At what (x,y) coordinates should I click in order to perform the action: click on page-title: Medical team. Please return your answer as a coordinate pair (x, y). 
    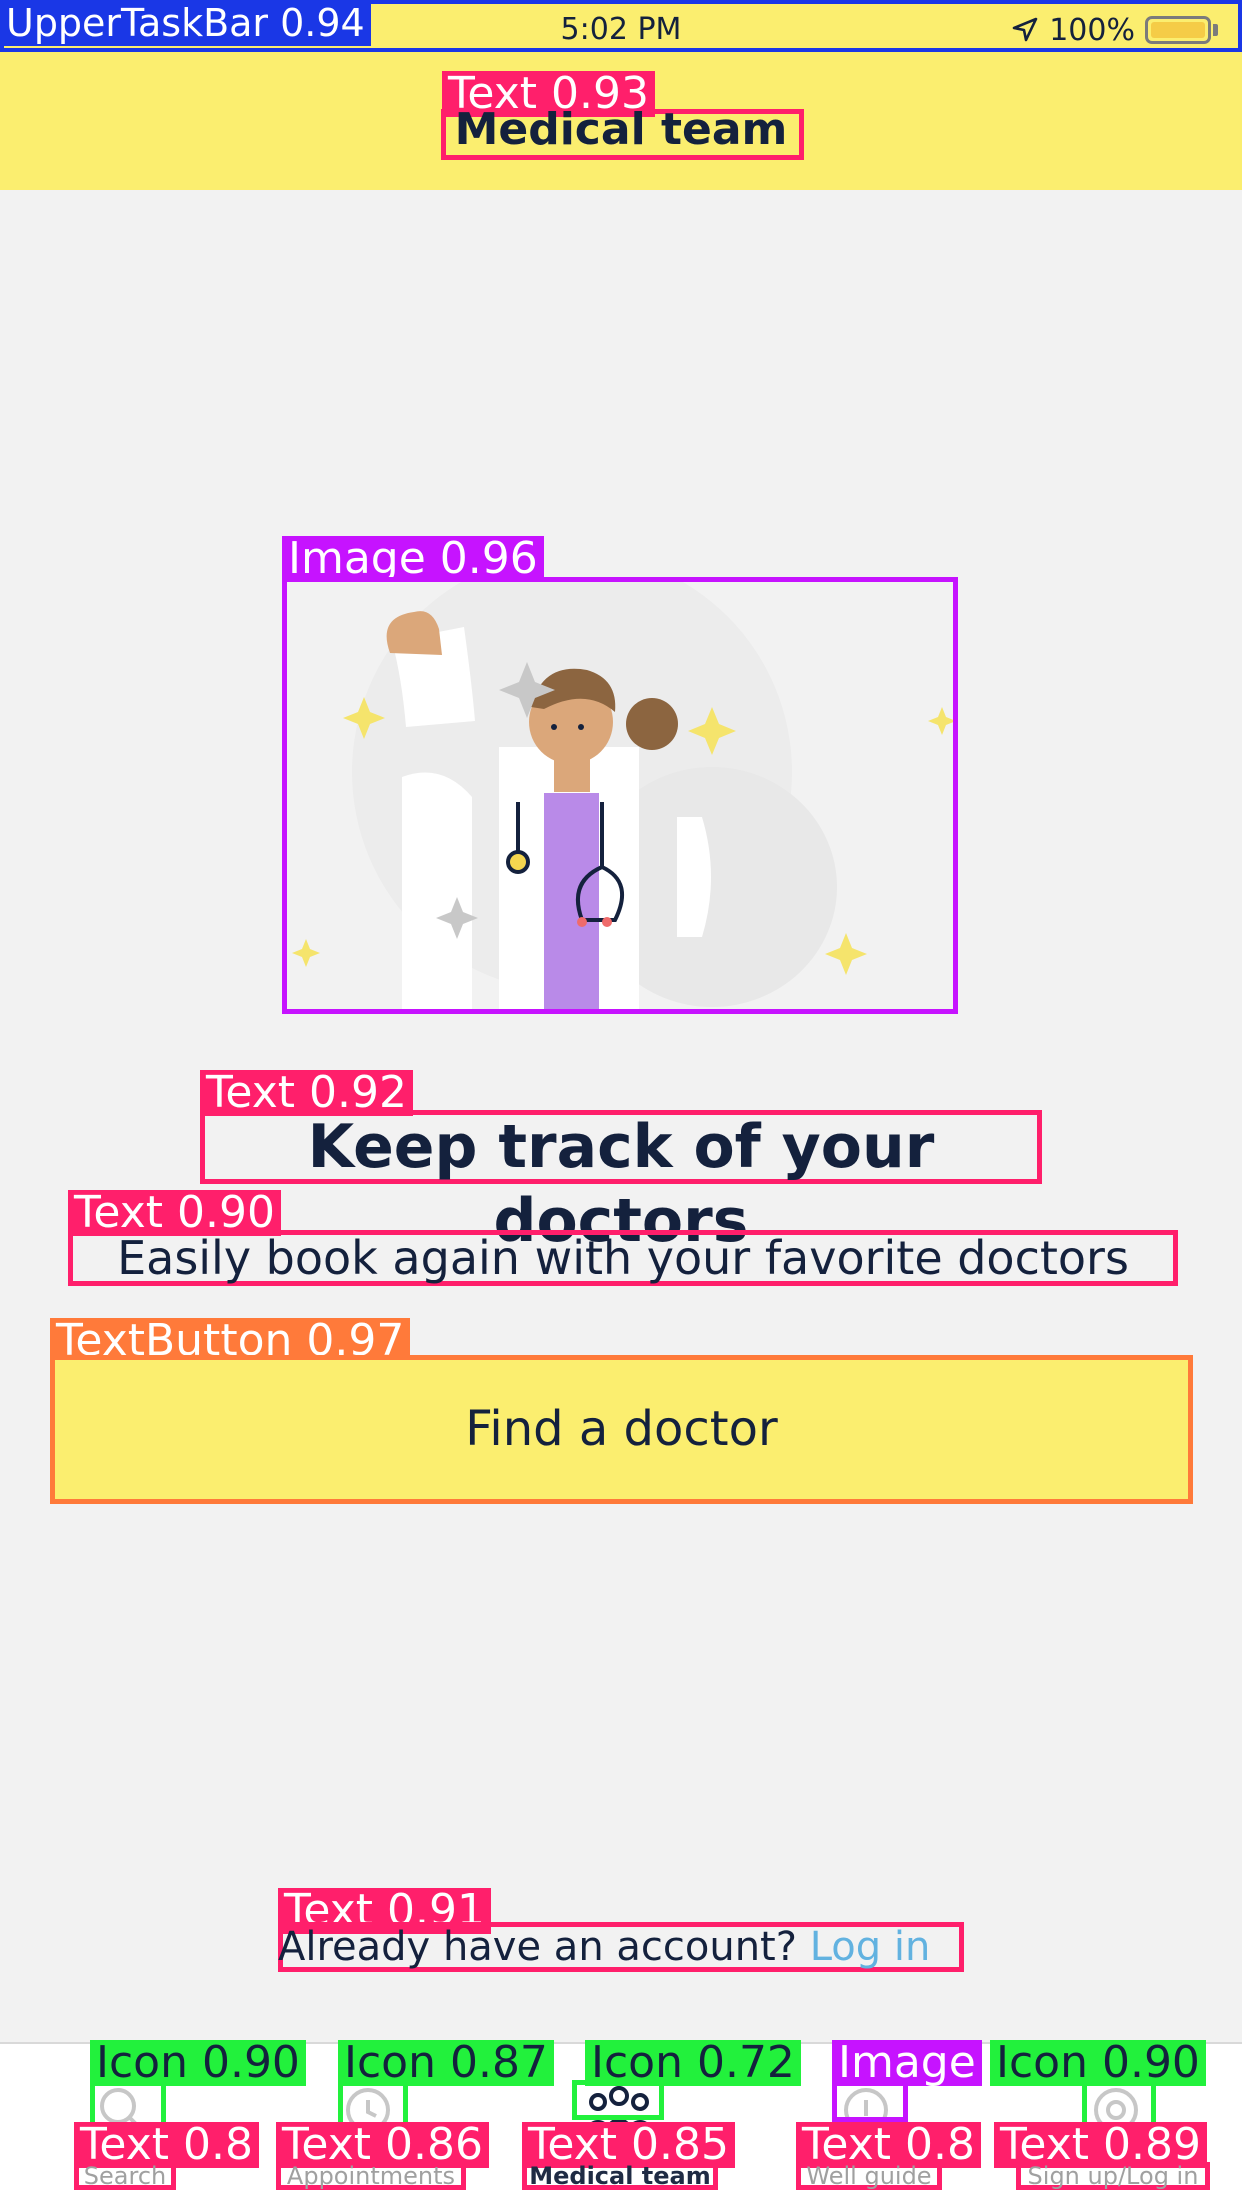
    Looking at the image, I should click on (621, 129).